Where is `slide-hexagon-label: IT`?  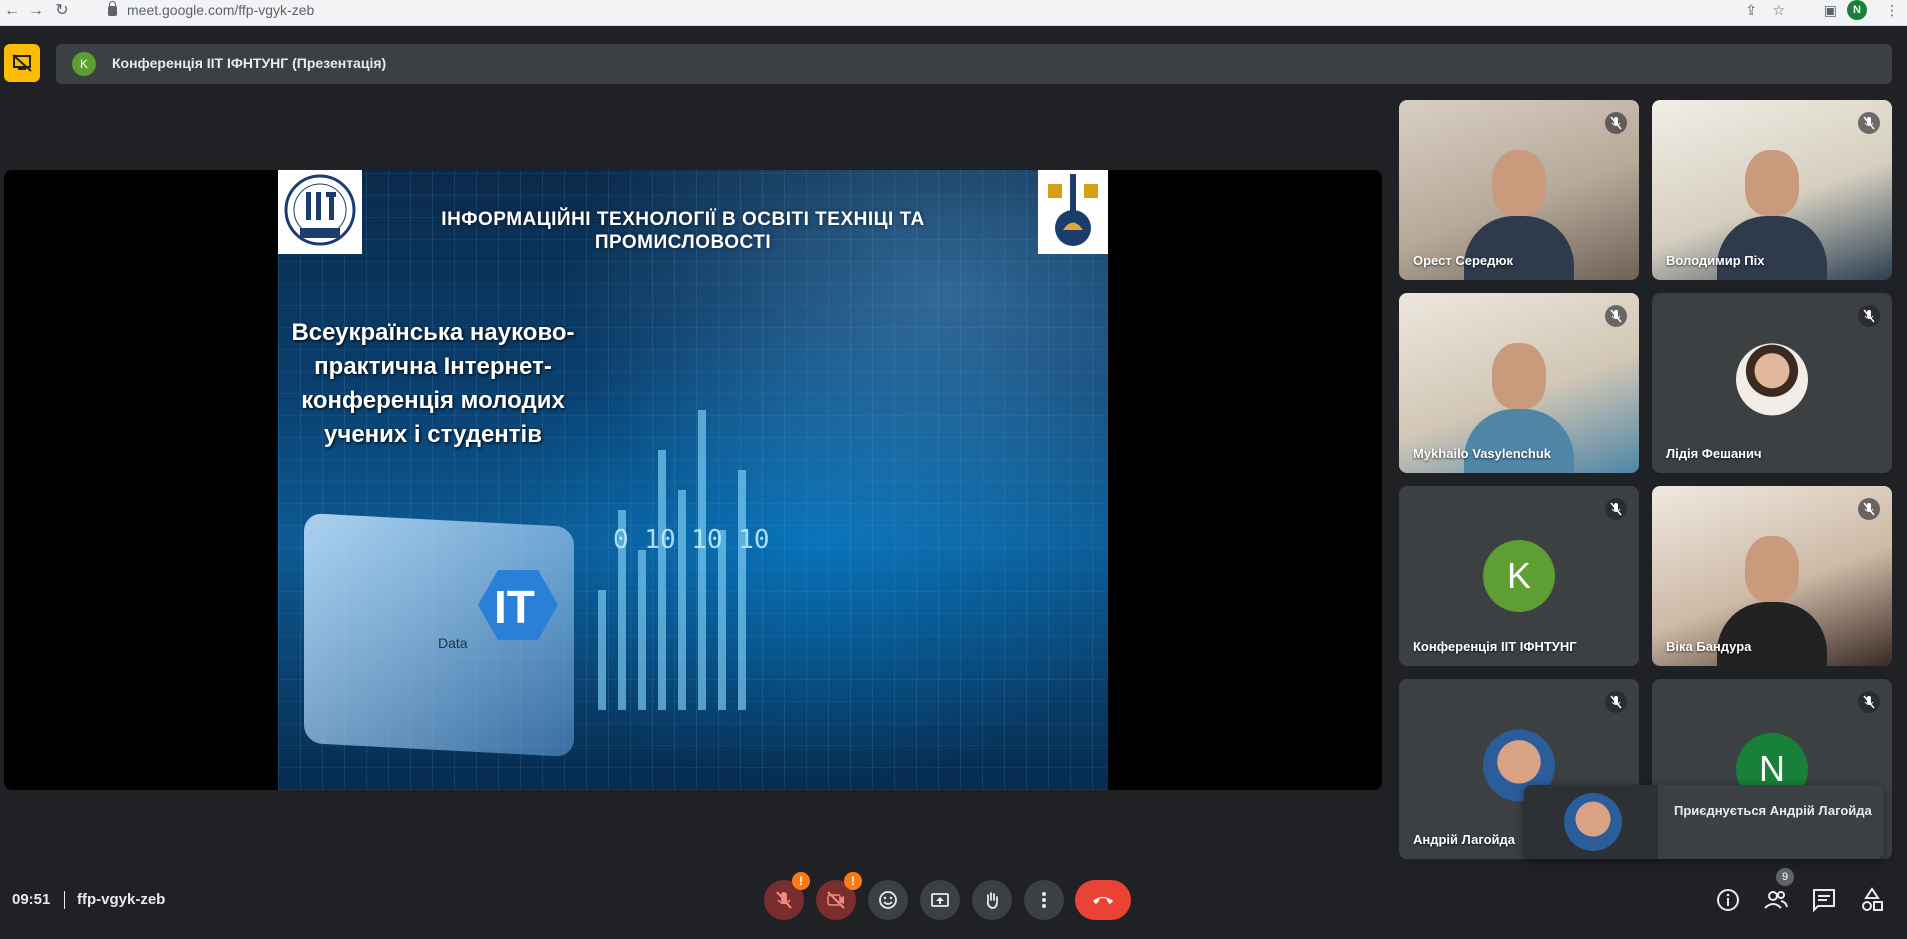
slide-hexagon-label: IT is located at coordinates (514, 607).